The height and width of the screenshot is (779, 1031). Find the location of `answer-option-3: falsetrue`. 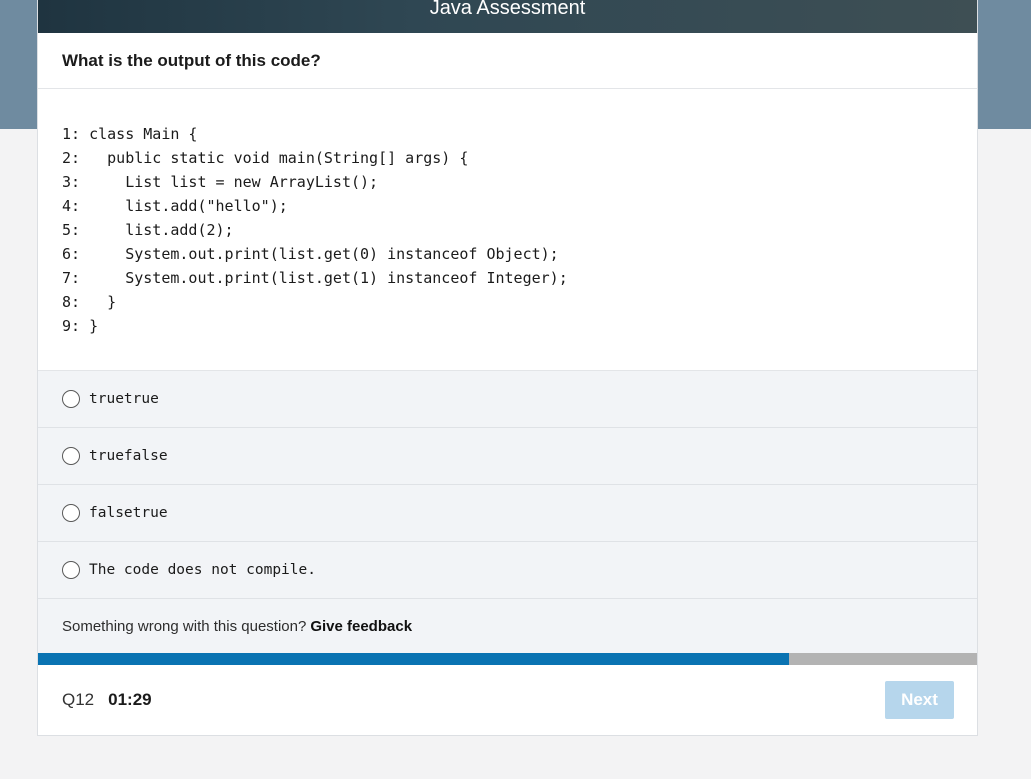

answer-option-3: falsetrue is located at coordinates (507, 513).